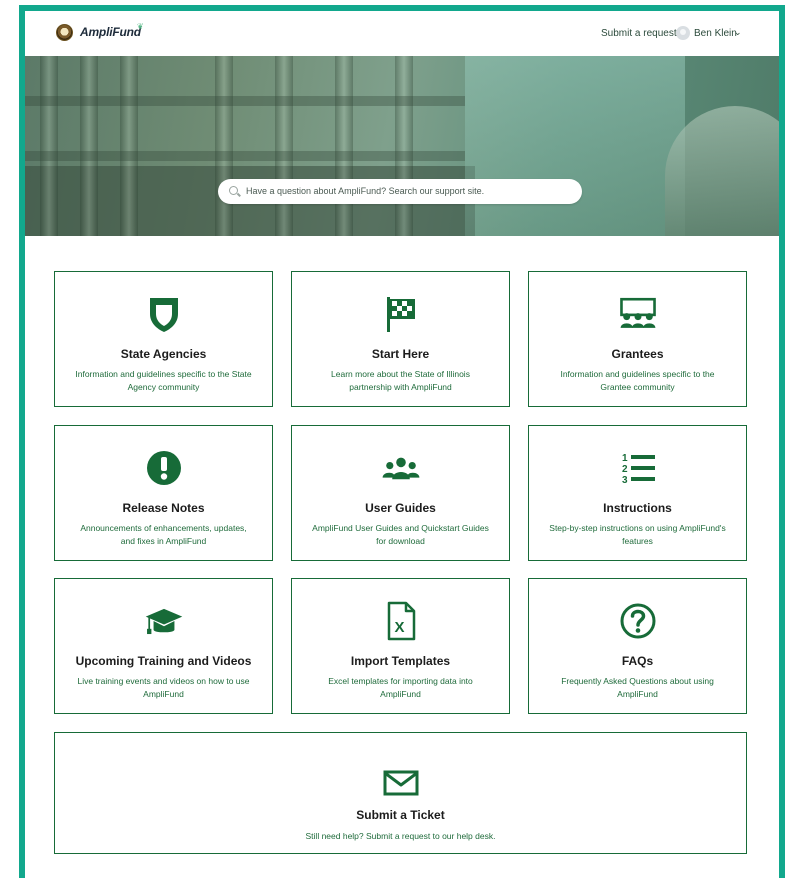 This screenshot has height=878, width=787. What do you see at coordinates (400, 314) in the screenshot?
I see `checkered-flag-icon` at bounding box center [400, 314].